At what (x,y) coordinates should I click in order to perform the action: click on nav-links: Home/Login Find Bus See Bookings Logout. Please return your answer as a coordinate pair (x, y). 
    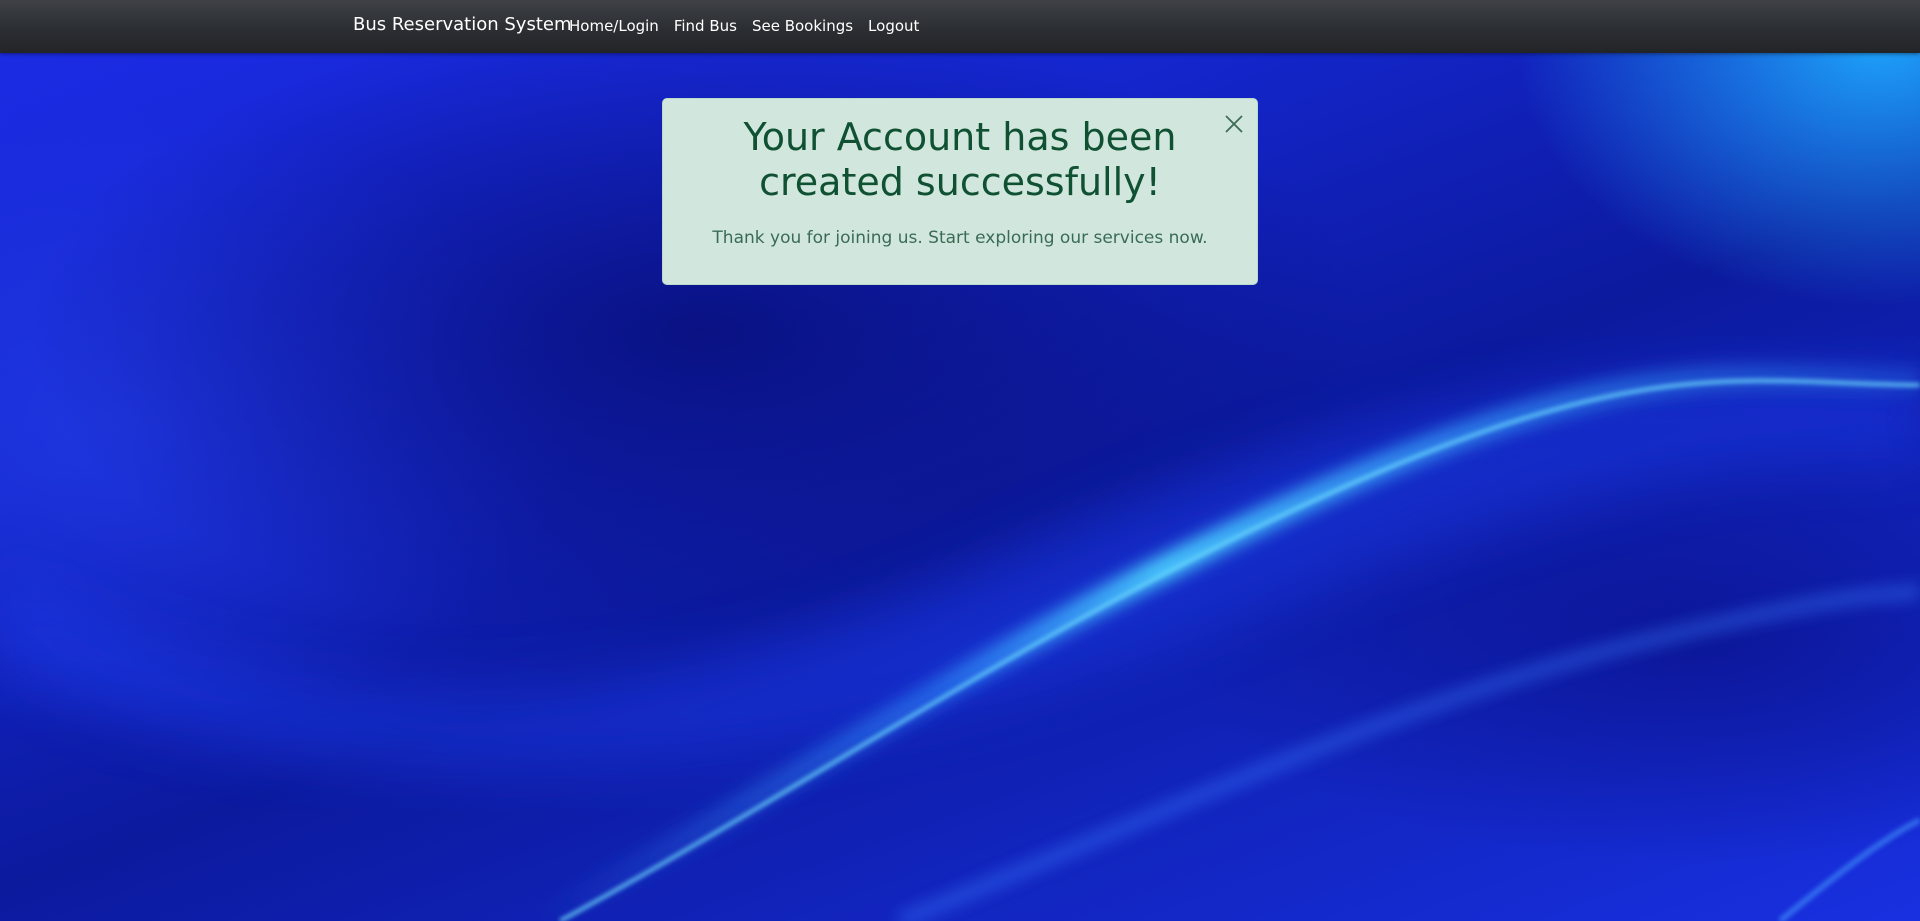
    Looking at the image, I should click on (744, 26).